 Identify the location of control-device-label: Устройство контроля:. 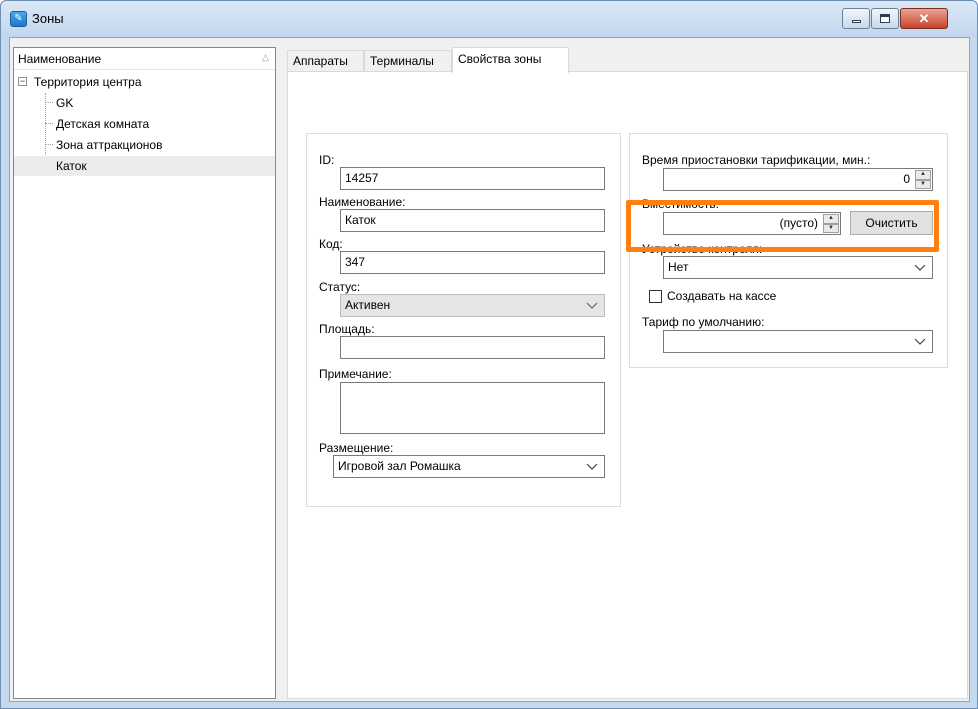
(702, 249).